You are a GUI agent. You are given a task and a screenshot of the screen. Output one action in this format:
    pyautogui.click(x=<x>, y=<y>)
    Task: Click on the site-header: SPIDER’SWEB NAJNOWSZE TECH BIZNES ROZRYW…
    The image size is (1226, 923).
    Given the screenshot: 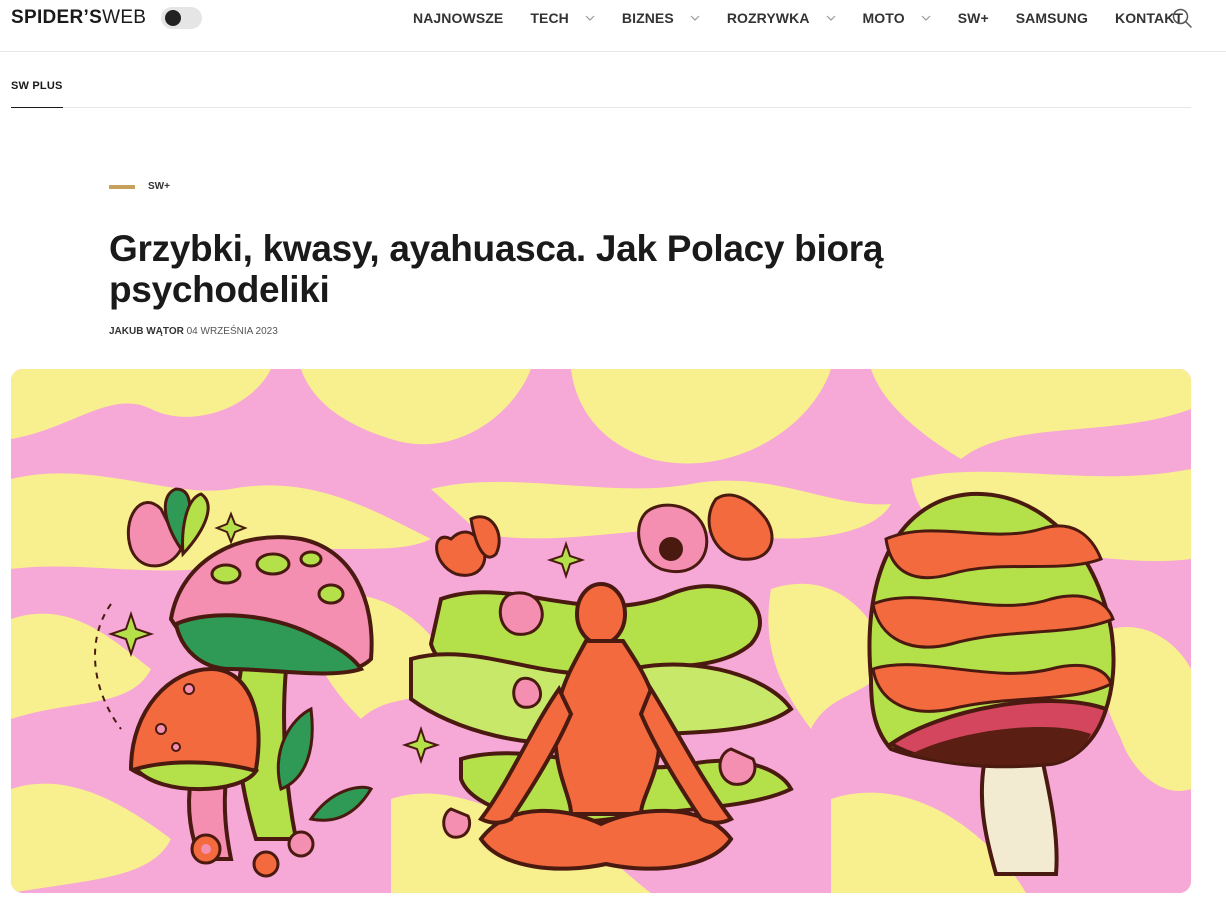 What is the action you would take?
    pyautogui.click(x=613, y=26)
    